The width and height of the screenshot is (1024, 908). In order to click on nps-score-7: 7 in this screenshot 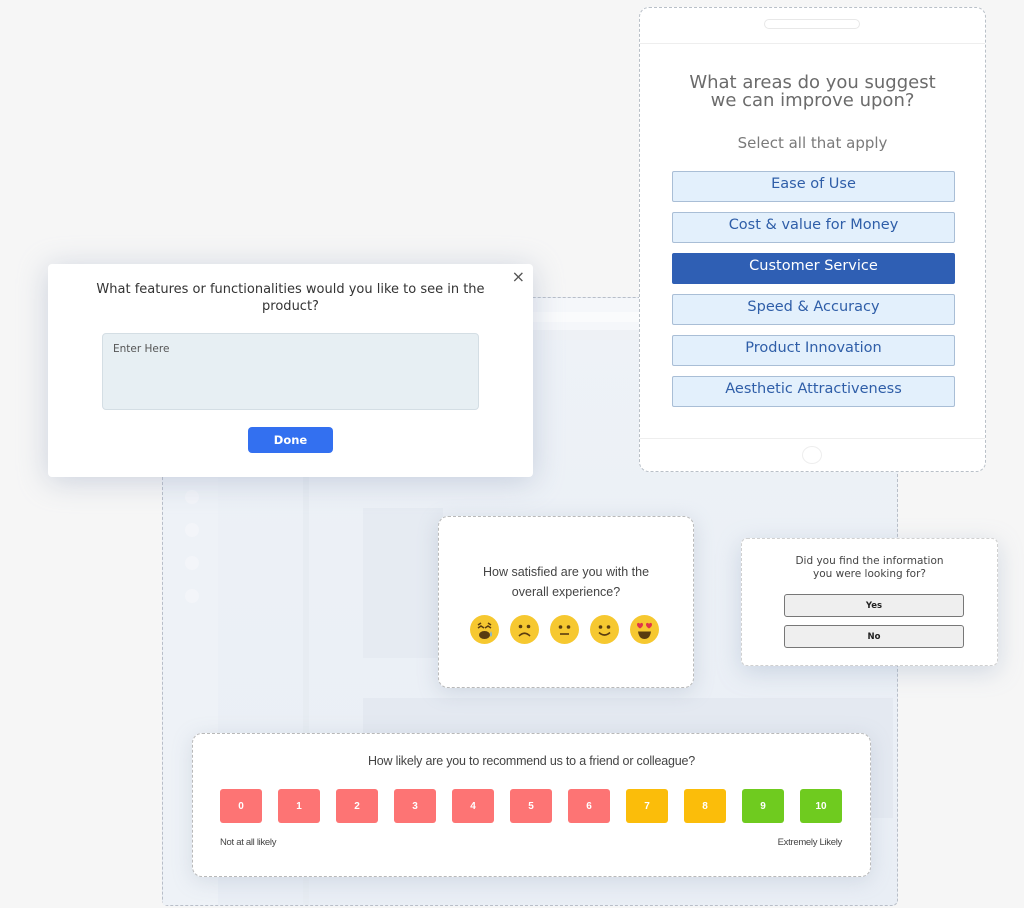, I will do `click(647, 806)`.